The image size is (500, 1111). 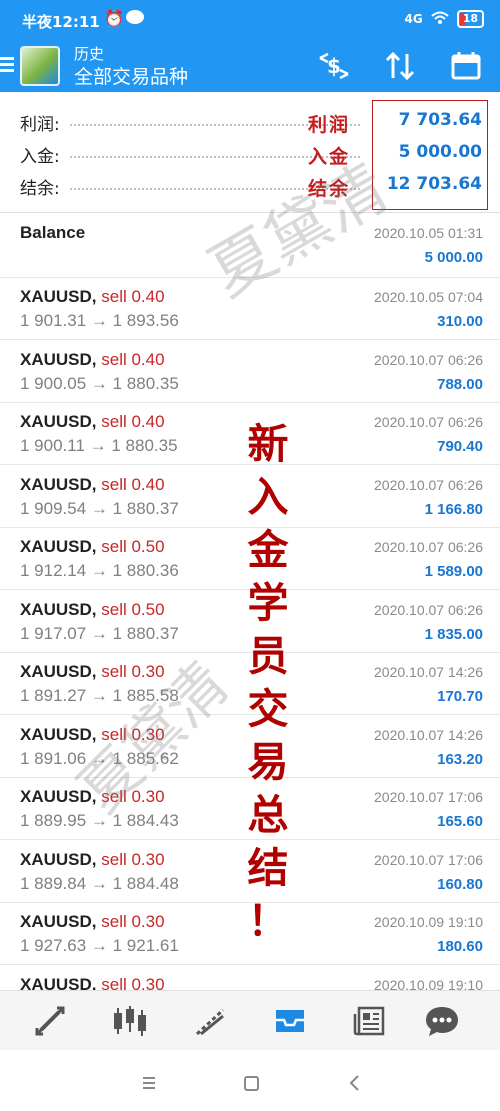 I want to click on trade-prices: 1 889.84 → 1 884.48, so click(x=99, y=883).